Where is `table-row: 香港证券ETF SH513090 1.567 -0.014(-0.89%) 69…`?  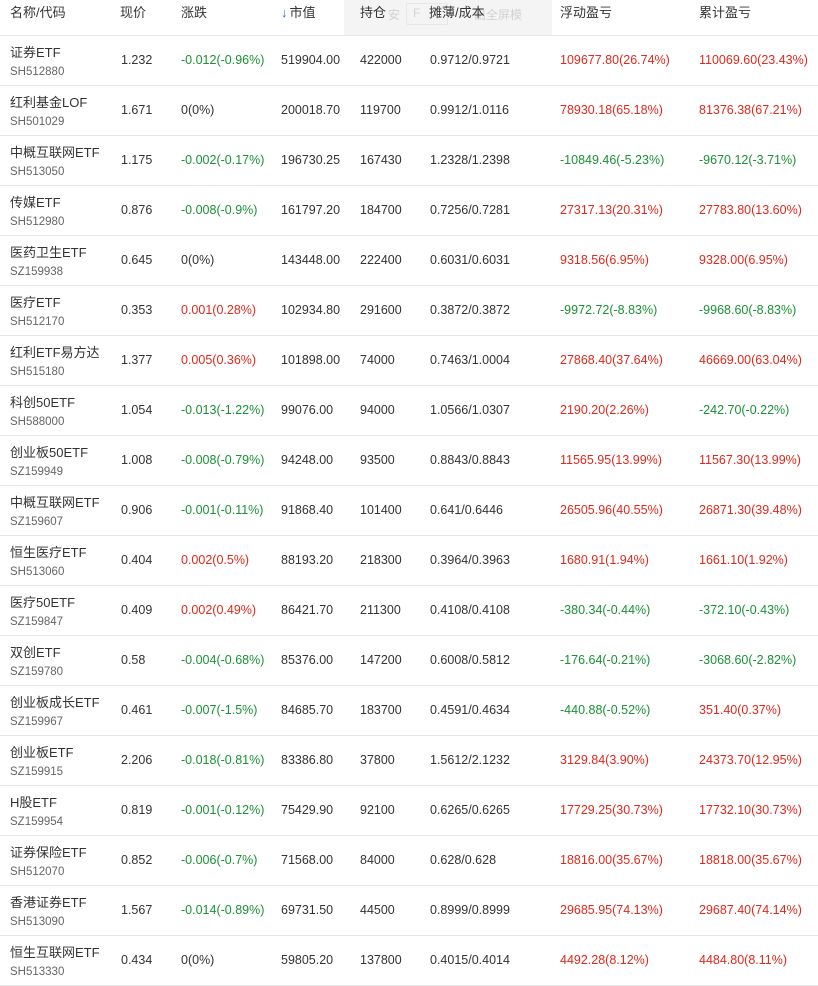
table-row: 香港证券ETF SH513090 1.567 -0.014(-0.89%) 69… is located at coordinates (409, 911).